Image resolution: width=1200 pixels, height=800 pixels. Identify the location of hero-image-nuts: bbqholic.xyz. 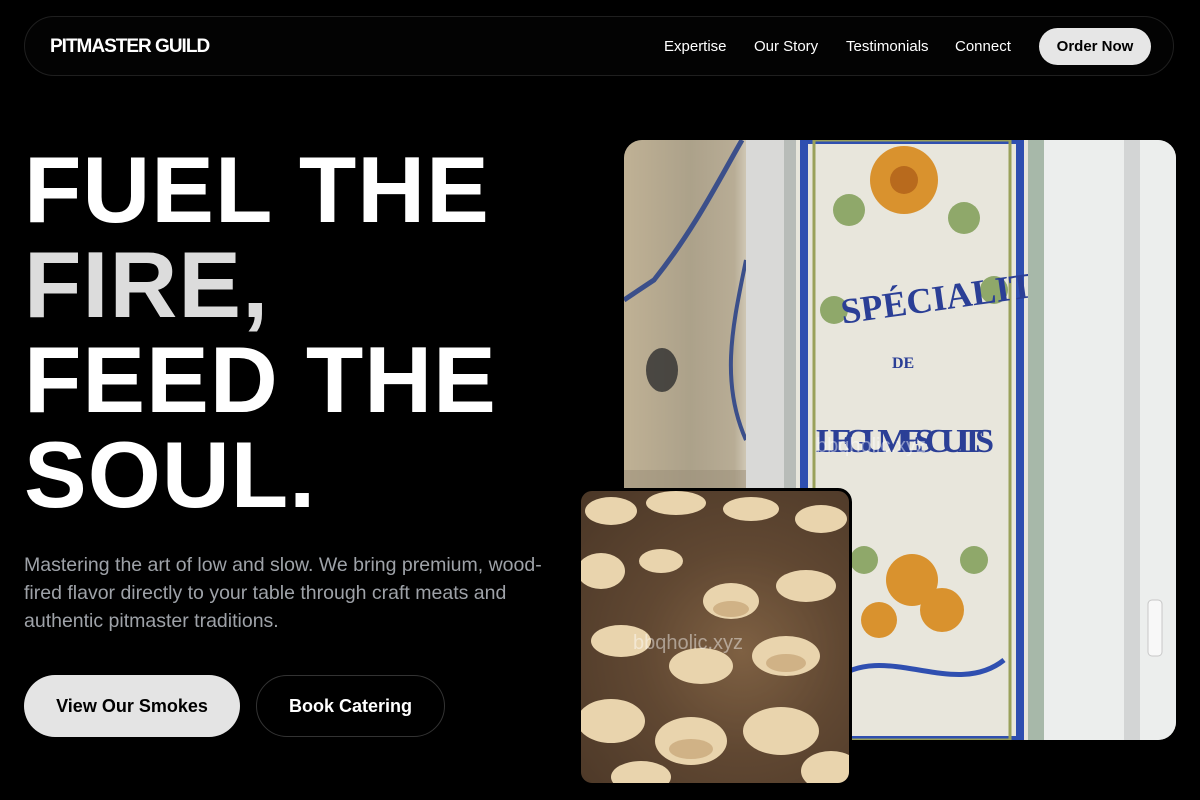
(715, 637).